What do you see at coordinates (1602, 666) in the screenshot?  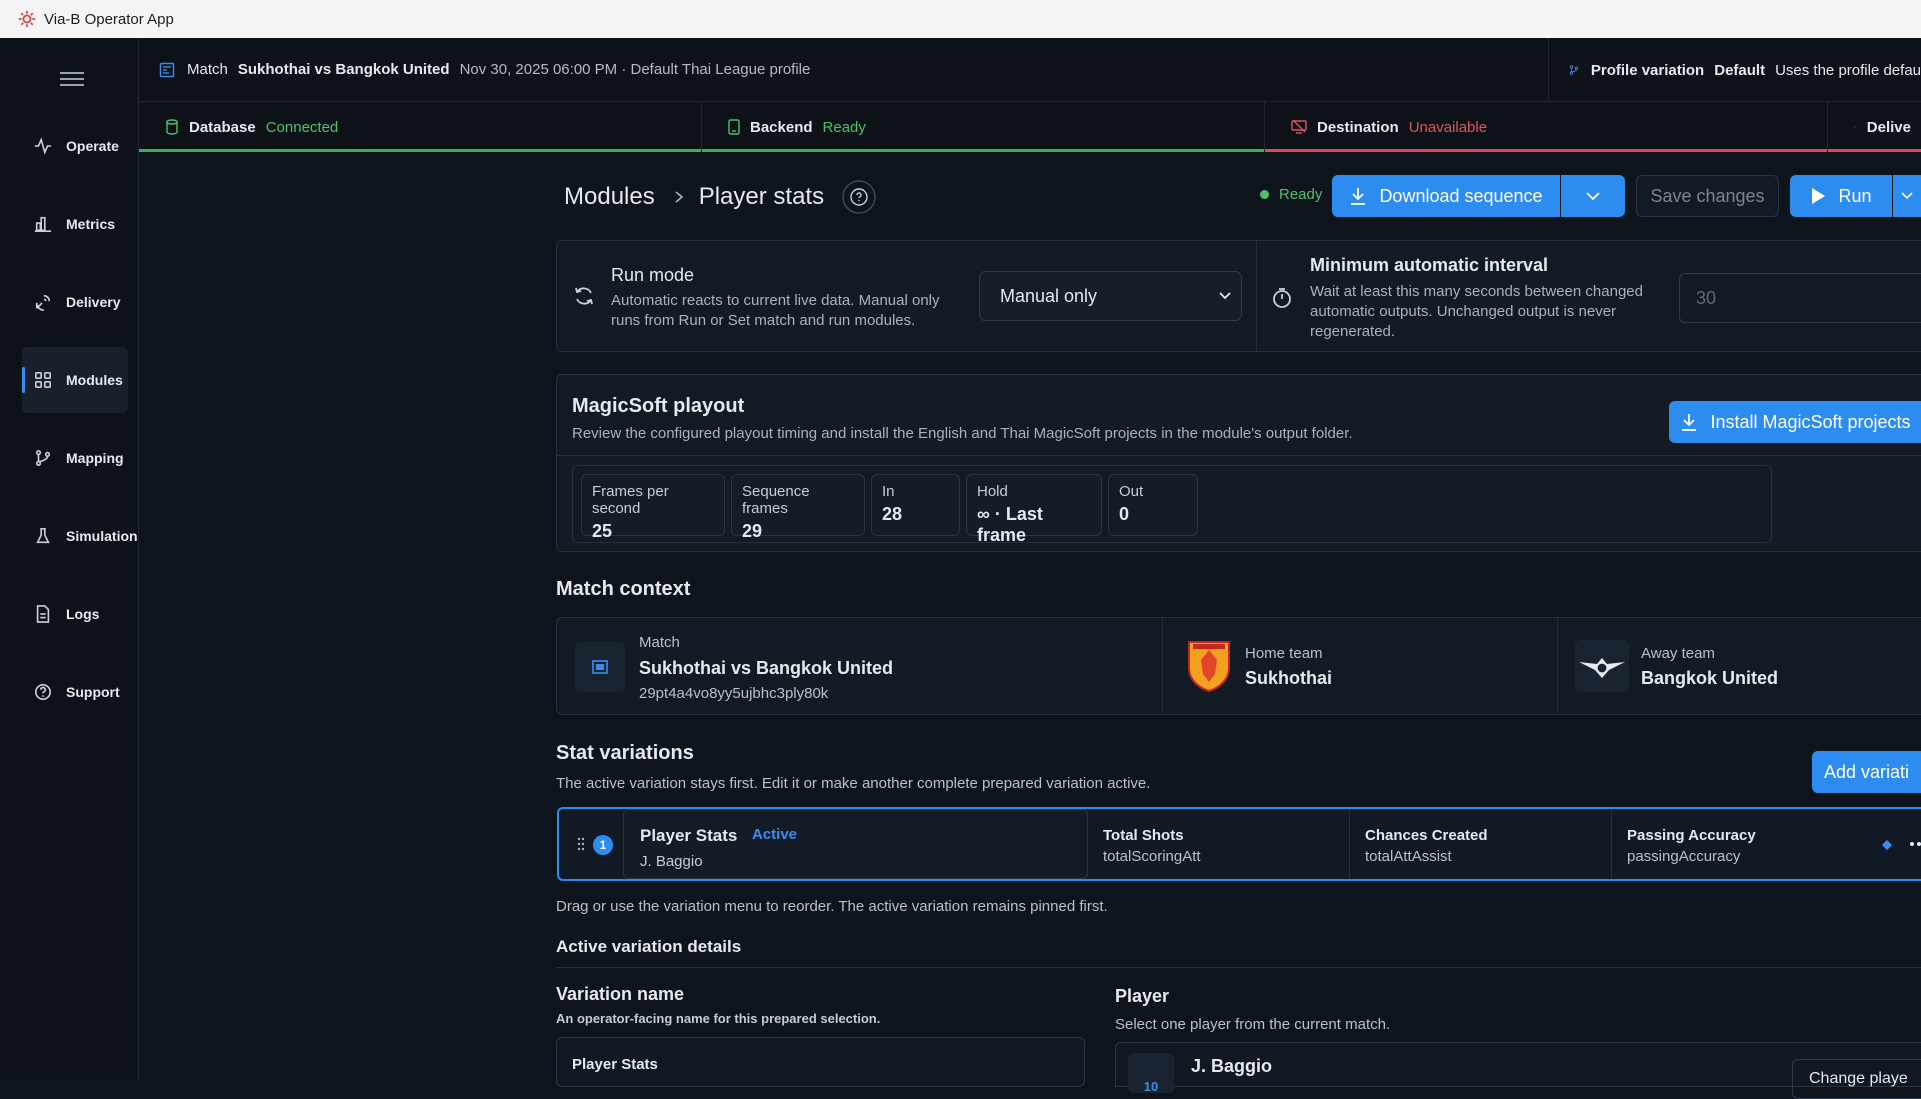 I see `bangkok-united-crest-icon` at bounding box center [1602, 666].